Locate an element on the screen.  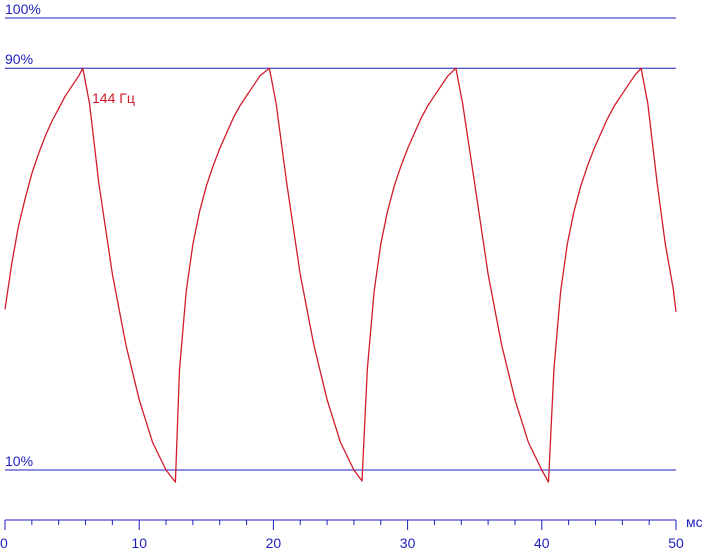
x-tick-label: 20 is located at coordinates (274, 542).